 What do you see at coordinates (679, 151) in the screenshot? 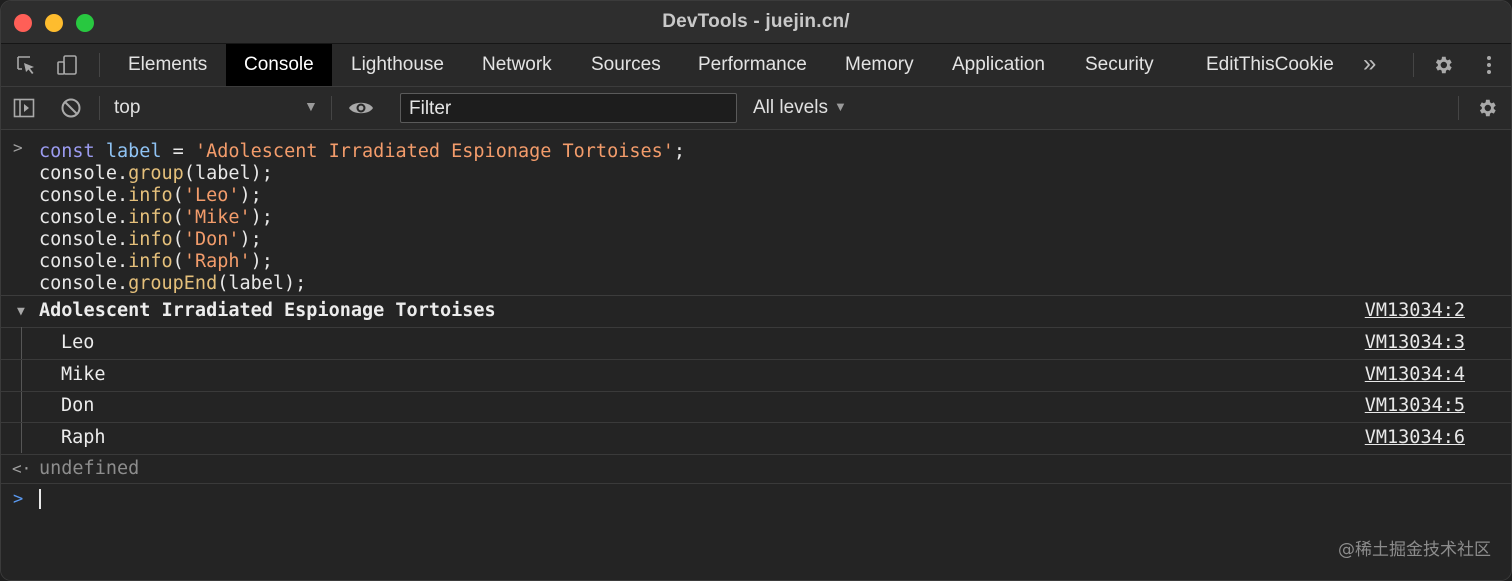
I see `code-token: ;` at bounding box center [679, 151].